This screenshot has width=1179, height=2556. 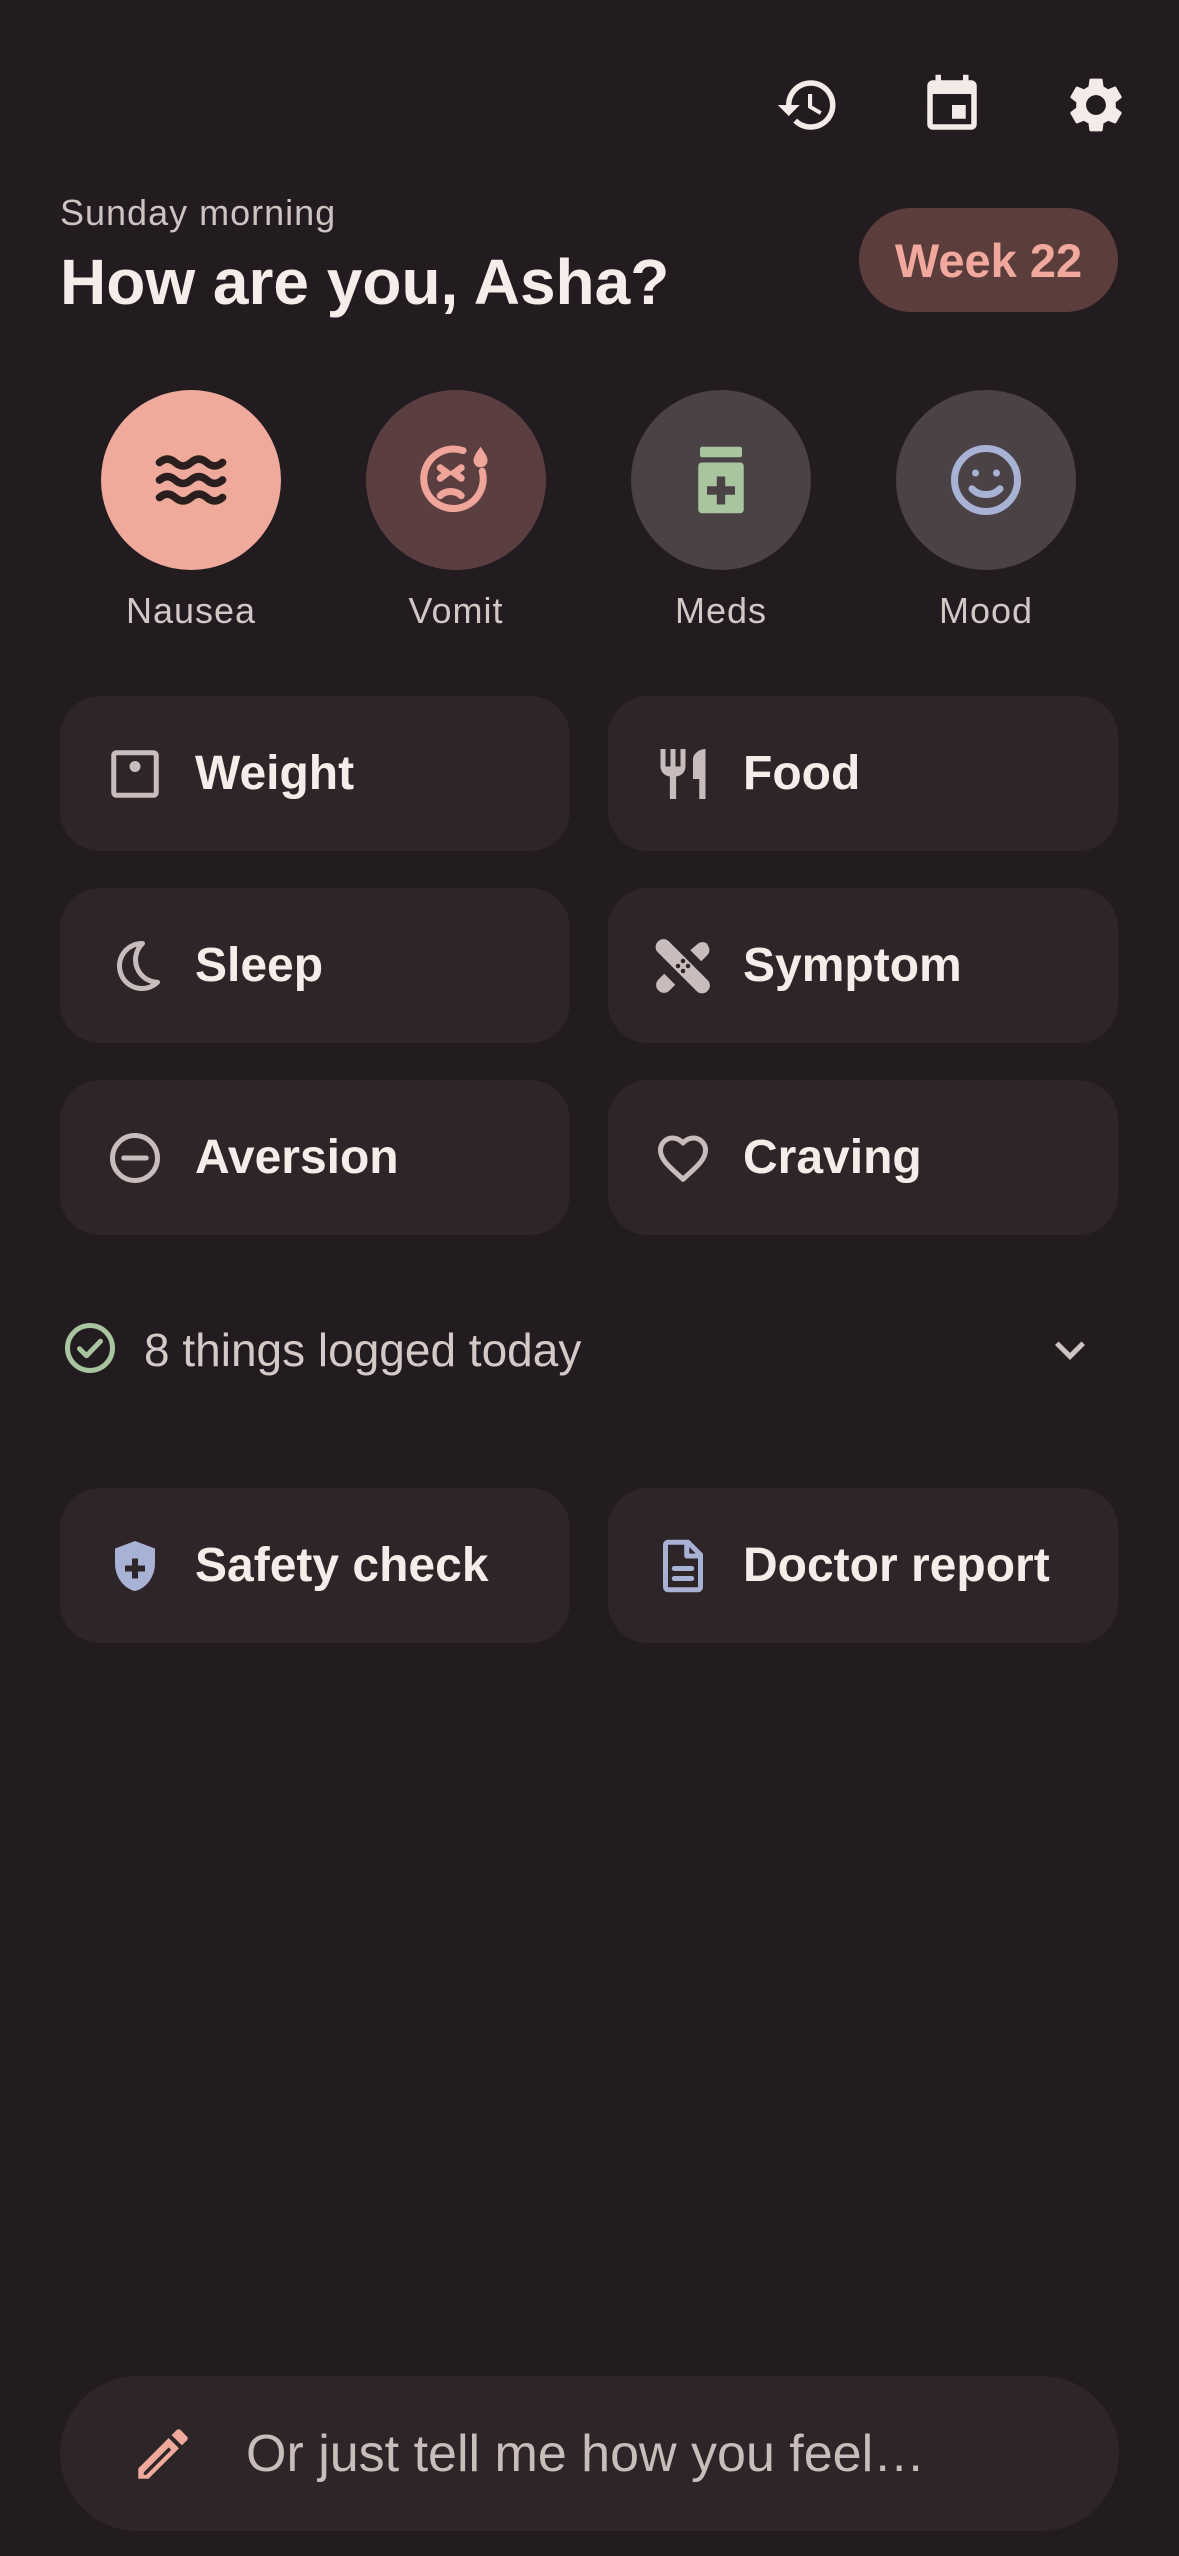 I want to click on page-title: How are you, Asha?, so click(x=365, y=282).